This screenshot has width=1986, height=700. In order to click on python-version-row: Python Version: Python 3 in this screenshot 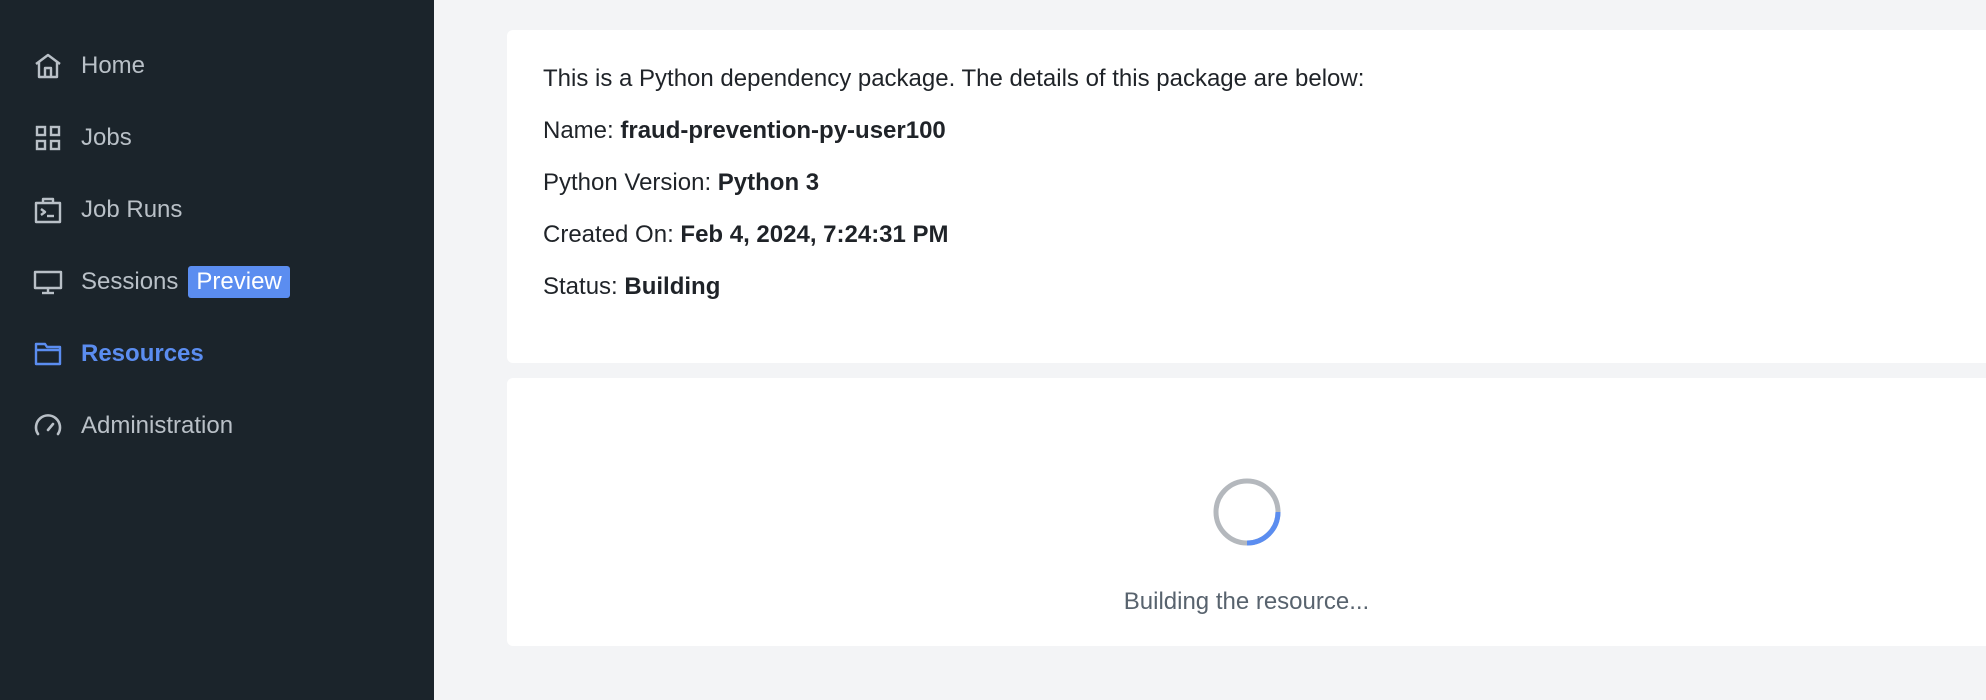, I will do `click(1246, 183)`.